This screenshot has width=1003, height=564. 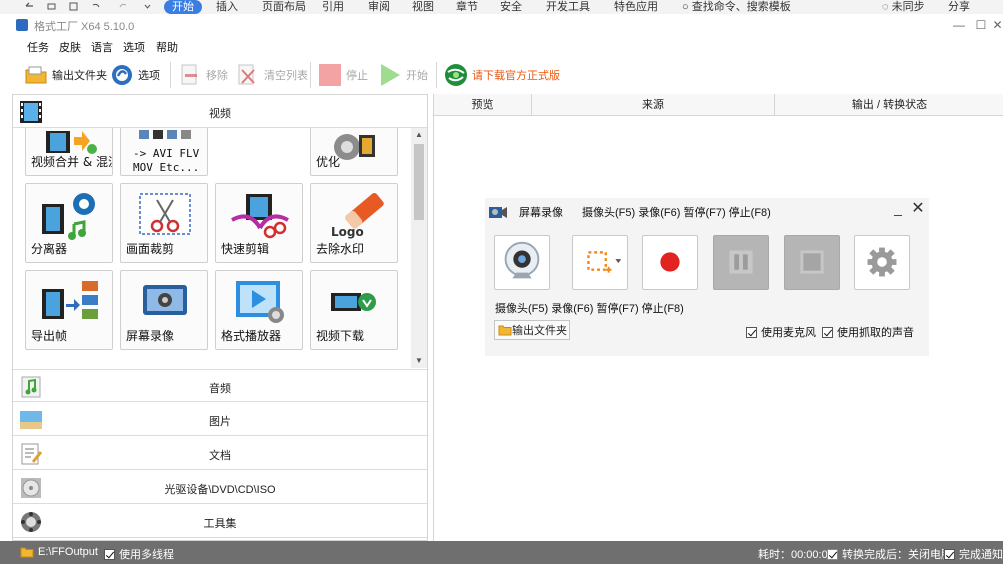 I want to click on stop-button: 停止, so click(x=343, y=75).